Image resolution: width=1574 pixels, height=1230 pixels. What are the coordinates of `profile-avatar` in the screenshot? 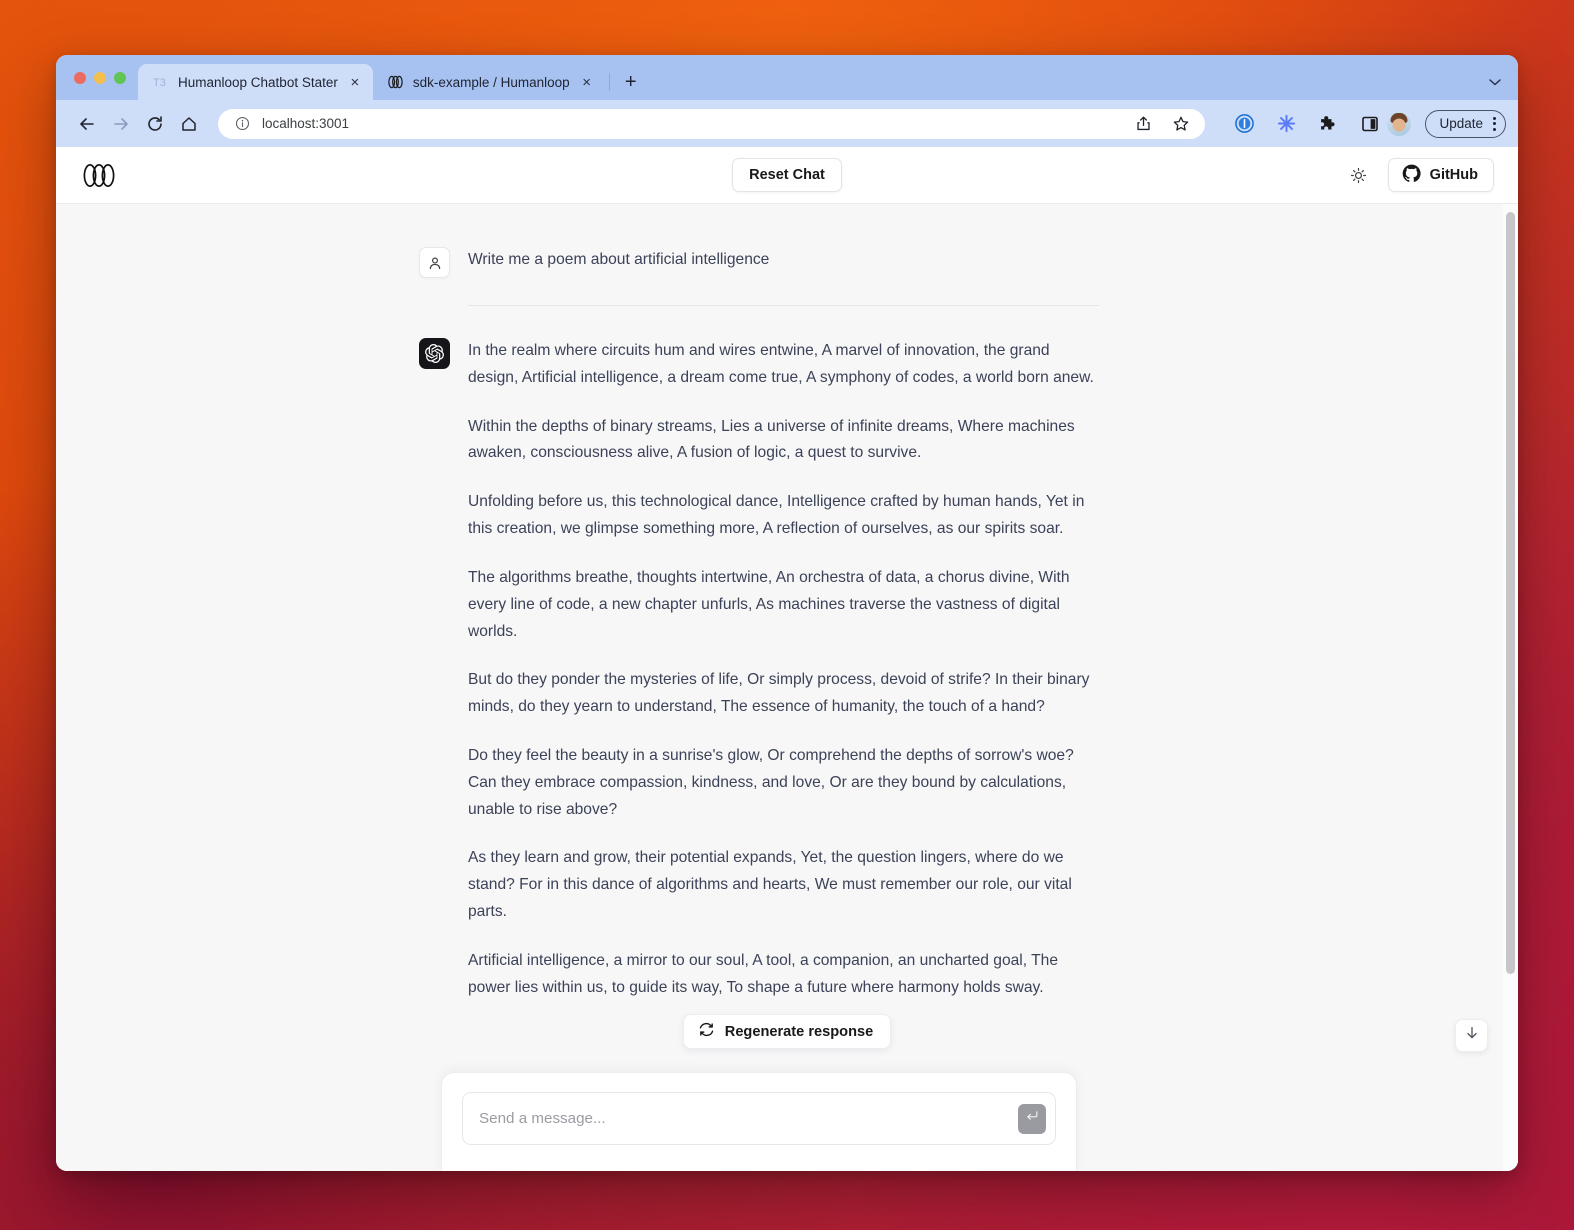 It's located at (1399, 123).